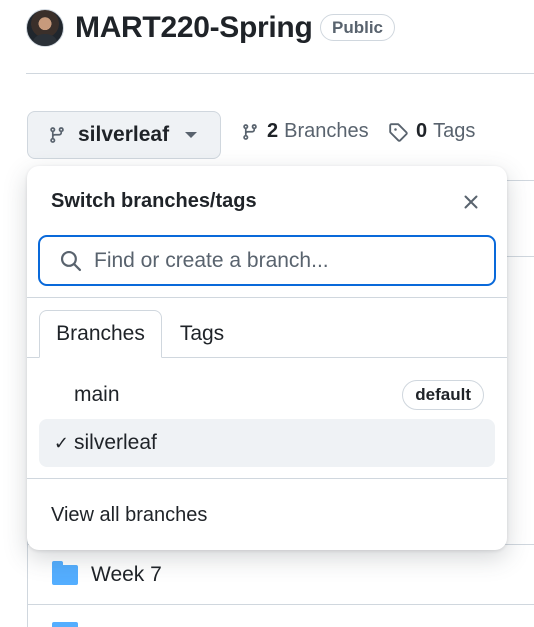  I want to click on branches-label: Branches, so click(326, 131).